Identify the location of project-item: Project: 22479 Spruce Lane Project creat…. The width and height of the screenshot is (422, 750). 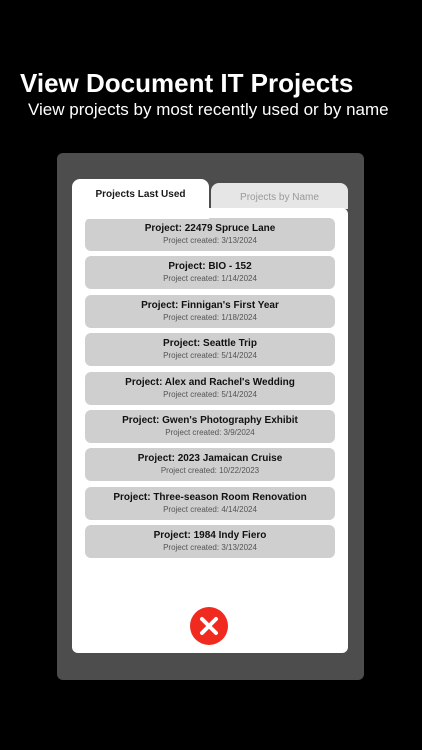
(210, 234).